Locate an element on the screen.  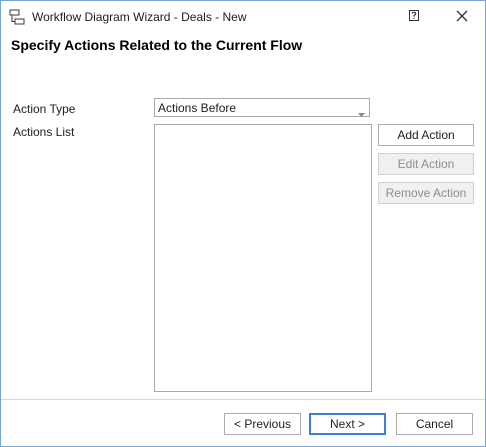
remove-action-button: Remove Action is located at coordinates (426, 193).